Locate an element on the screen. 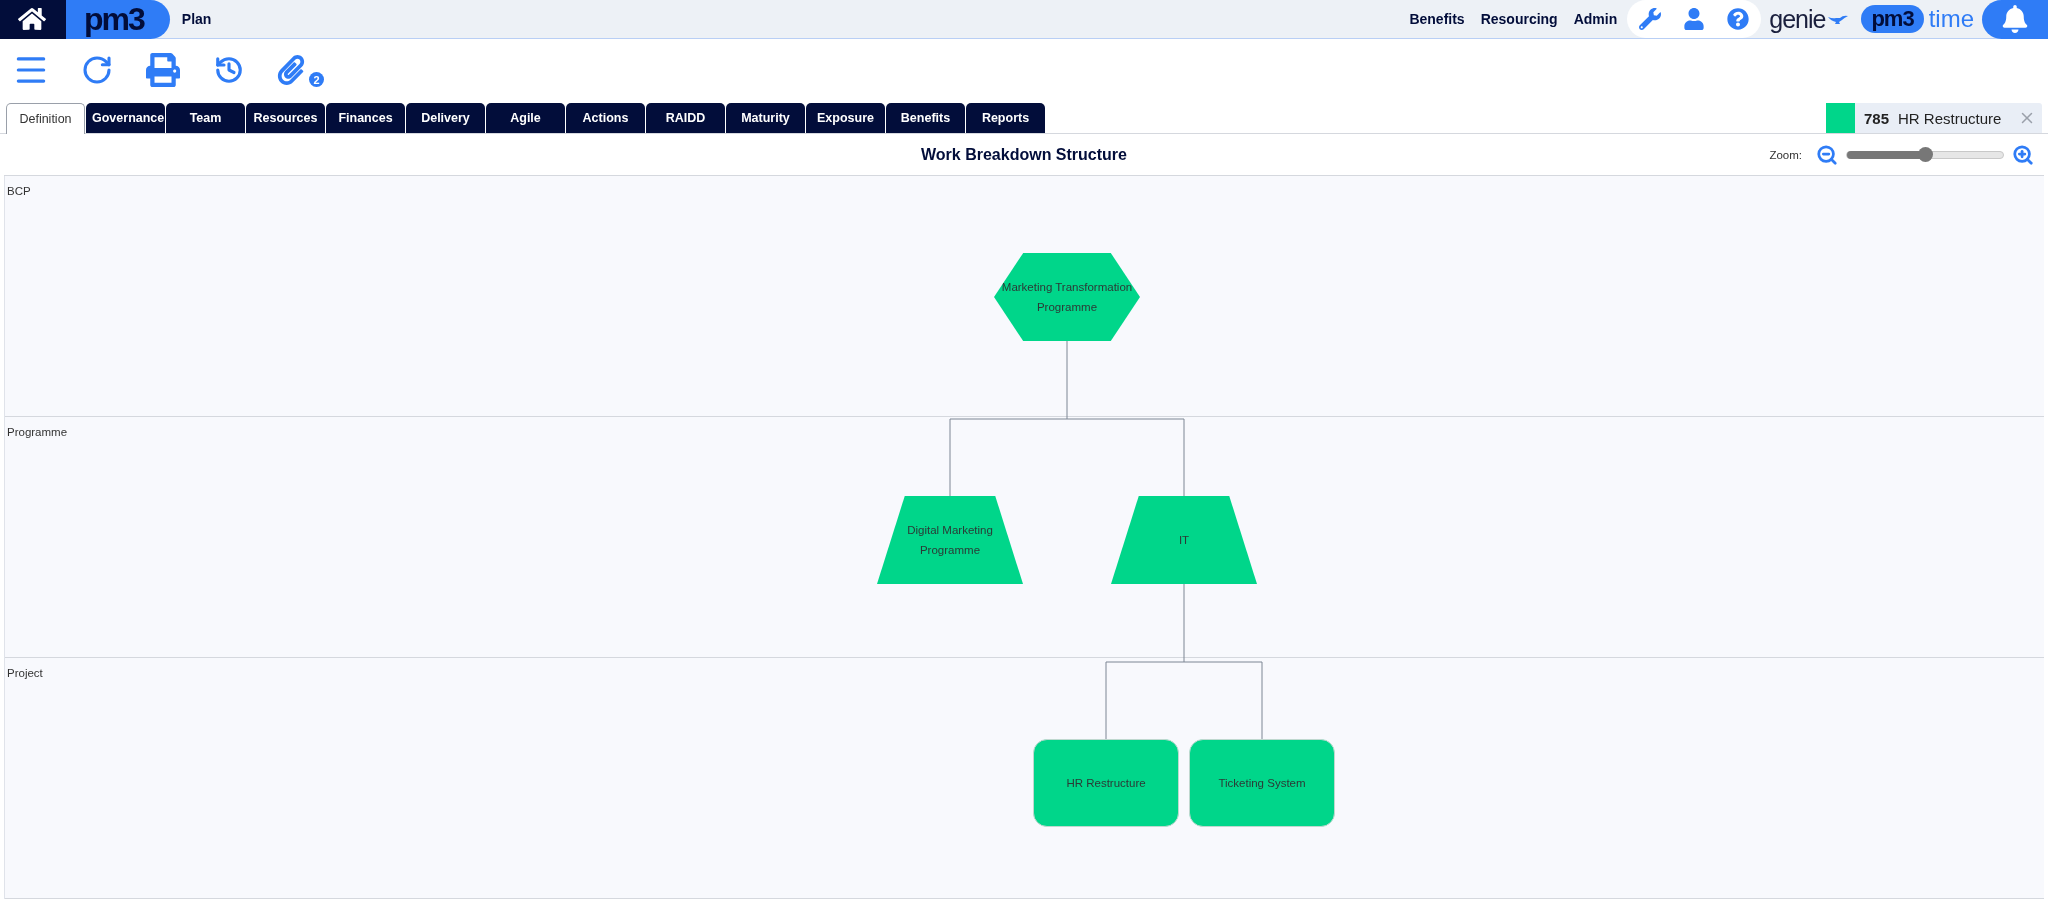 The width and height of the screenshot is (2048, 899). attachments-button: 2 is located at coordinates (301, 70).